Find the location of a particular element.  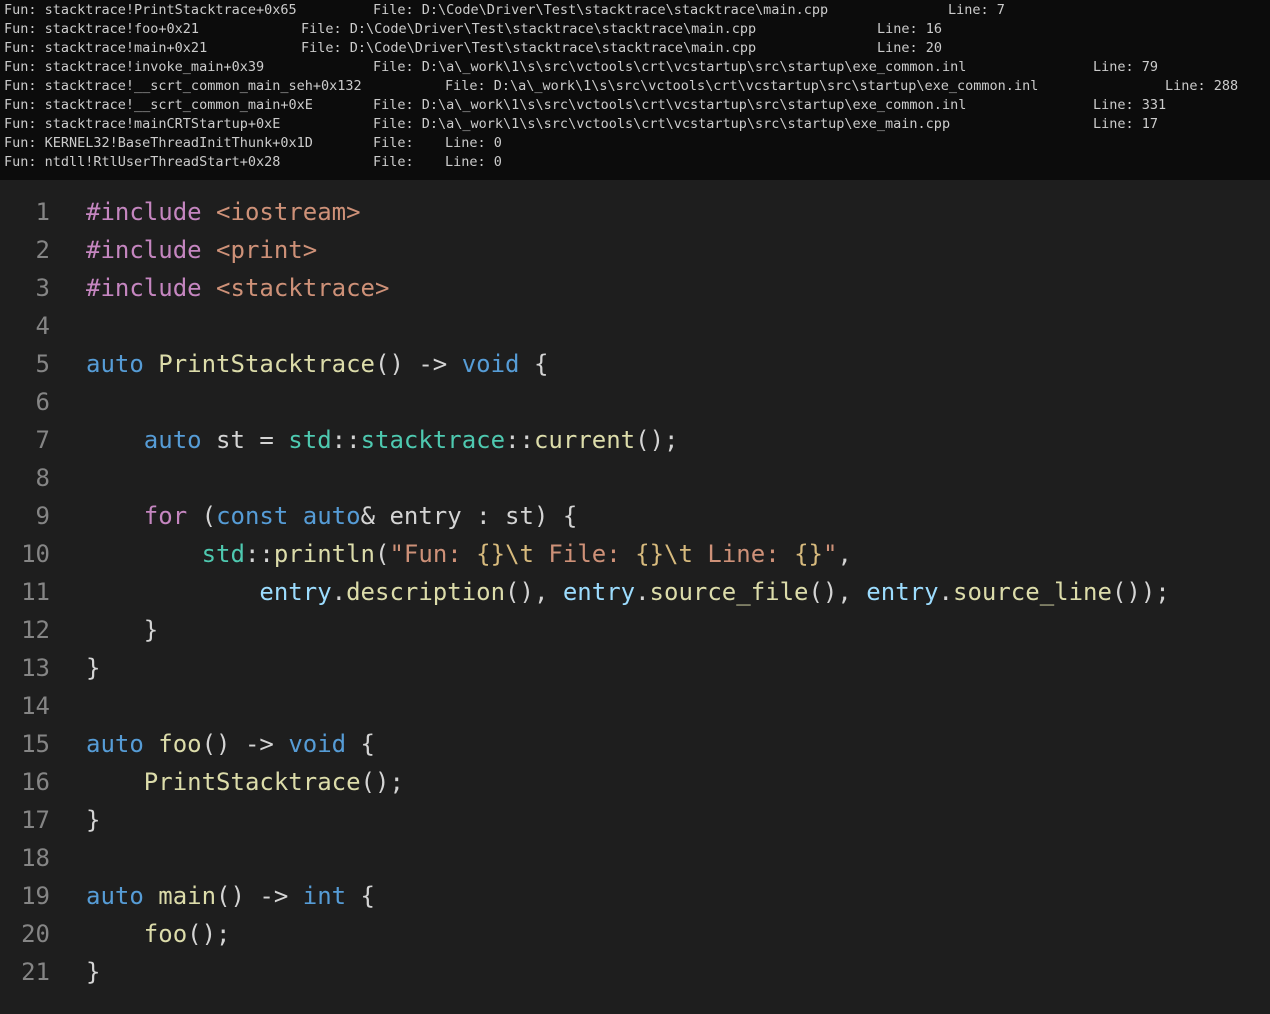

line-number: 15 is located at coordinates (35, 744).